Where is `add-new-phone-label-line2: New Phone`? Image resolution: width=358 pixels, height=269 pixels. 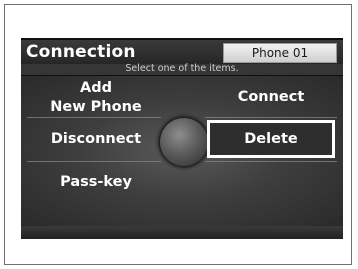 add-new-phone-label-line2: New Phone is located at coordinates (96, 107).